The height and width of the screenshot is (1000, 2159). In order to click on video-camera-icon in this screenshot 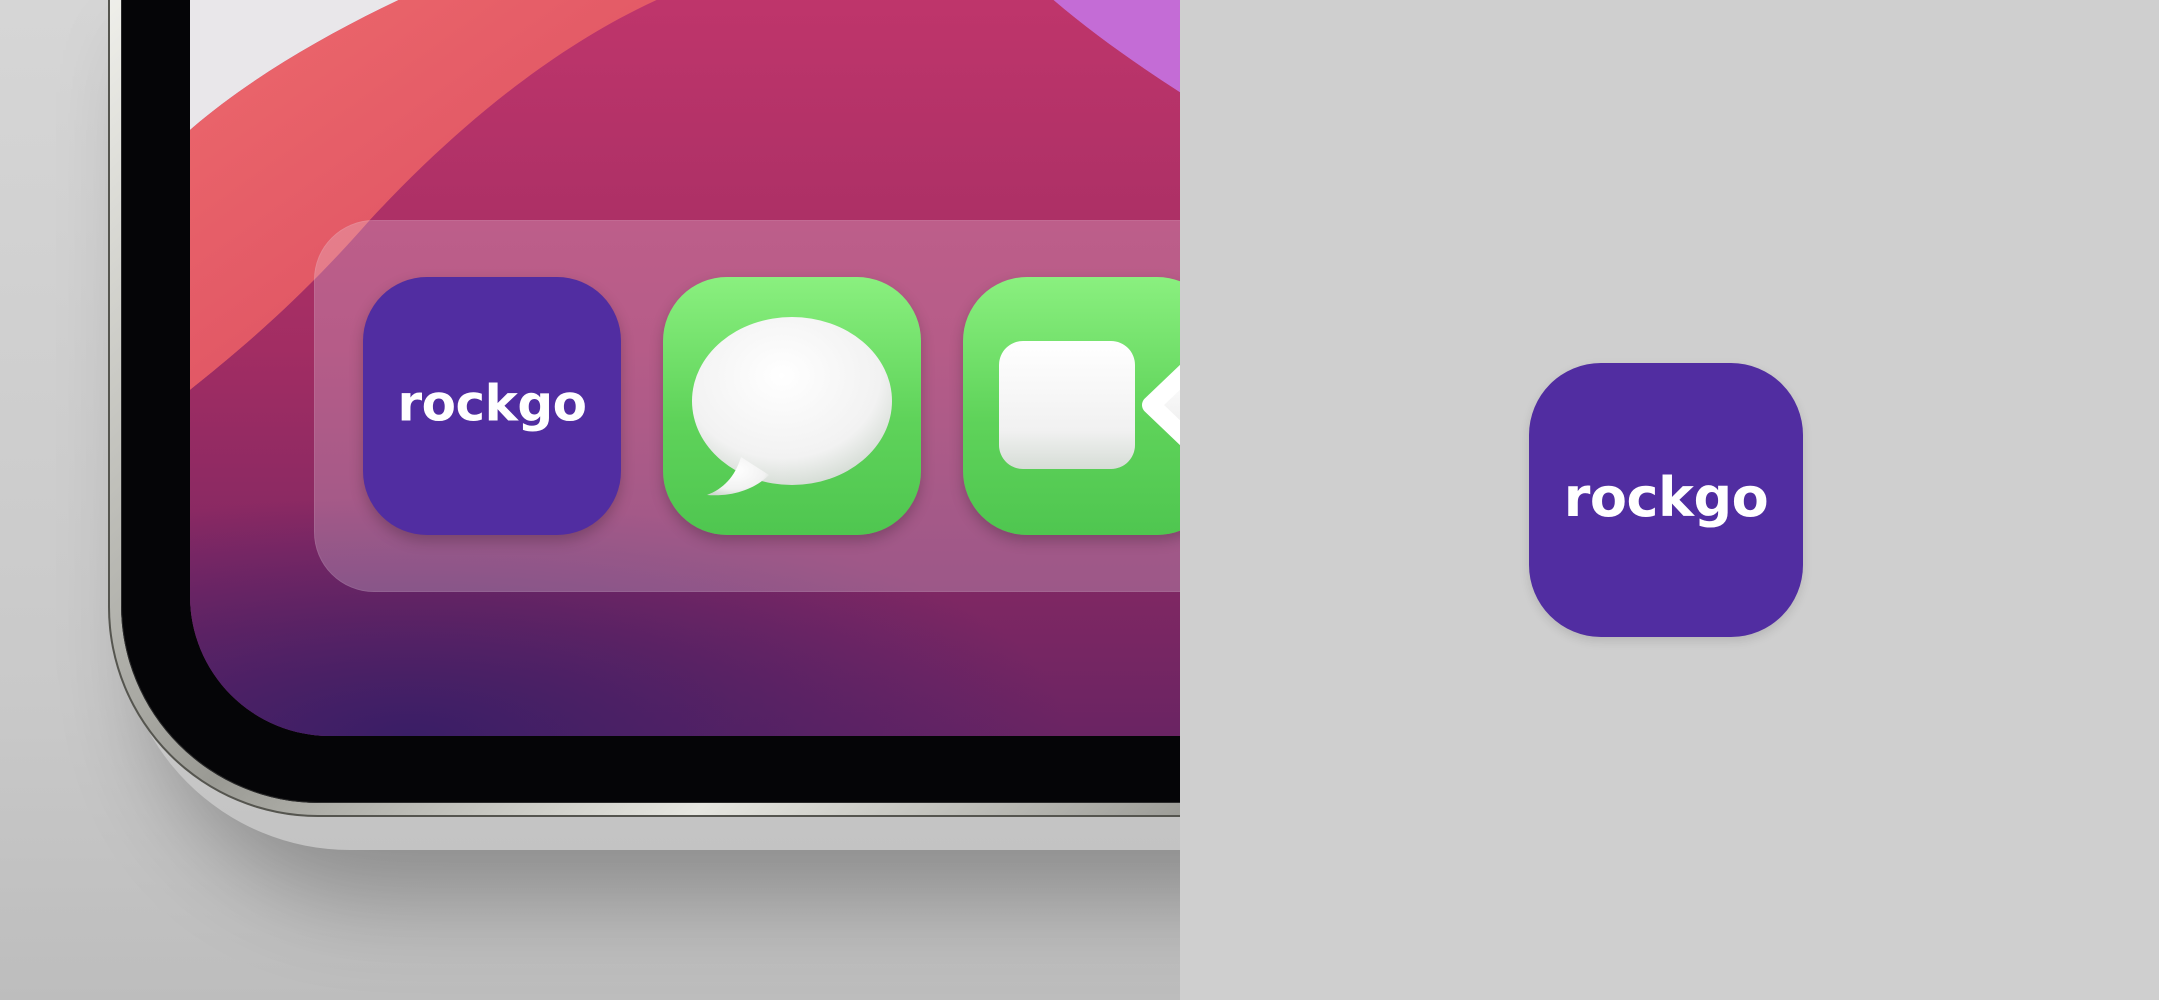, I will do `click(1089, 405)`.